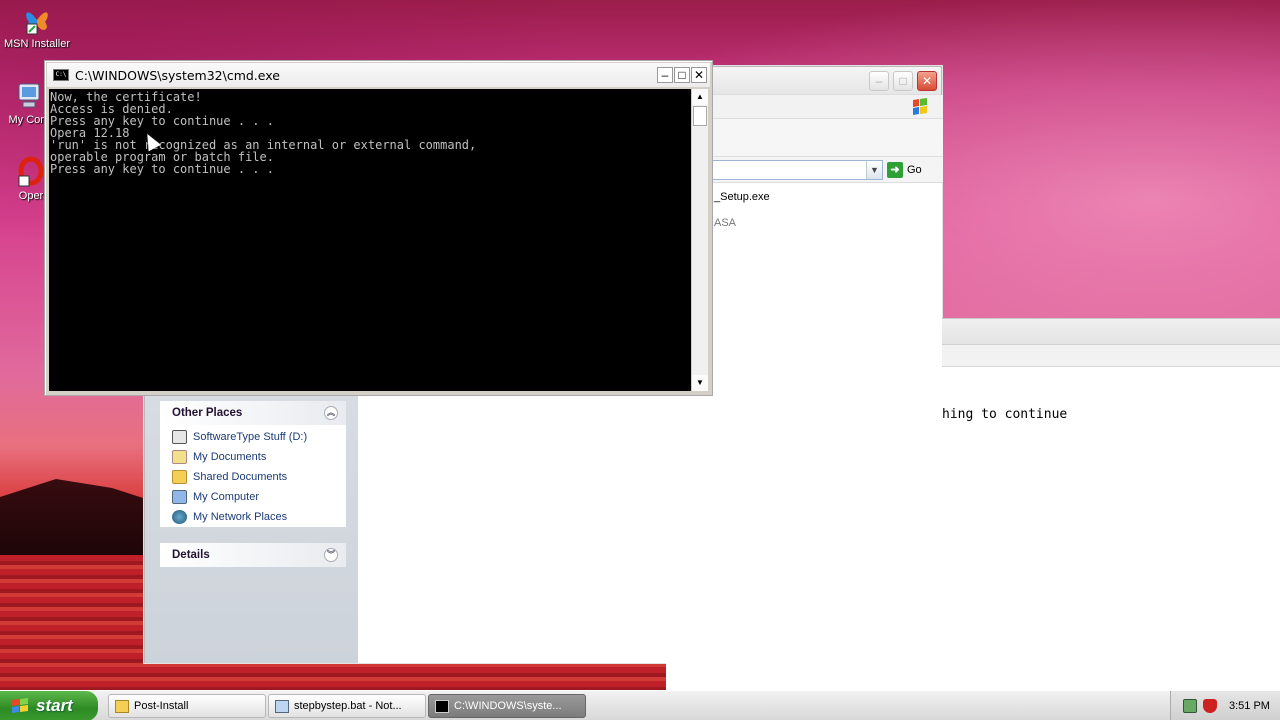  I want to click on network-places-icon, so click(179, 517).